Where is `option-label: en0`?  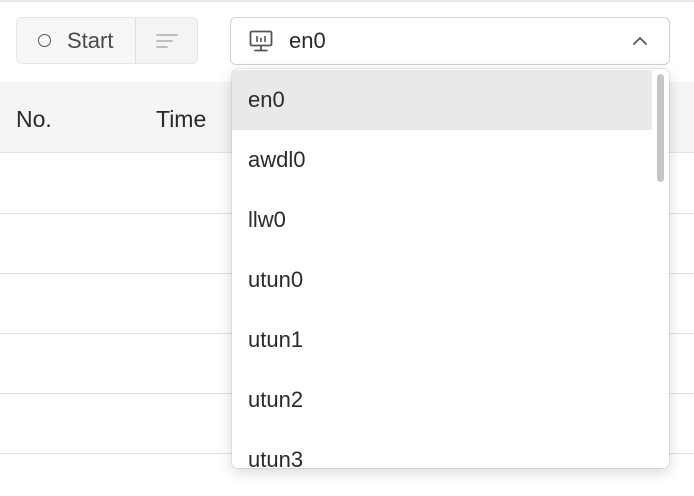
option-label: en0 is located at coordinates (266, 99).